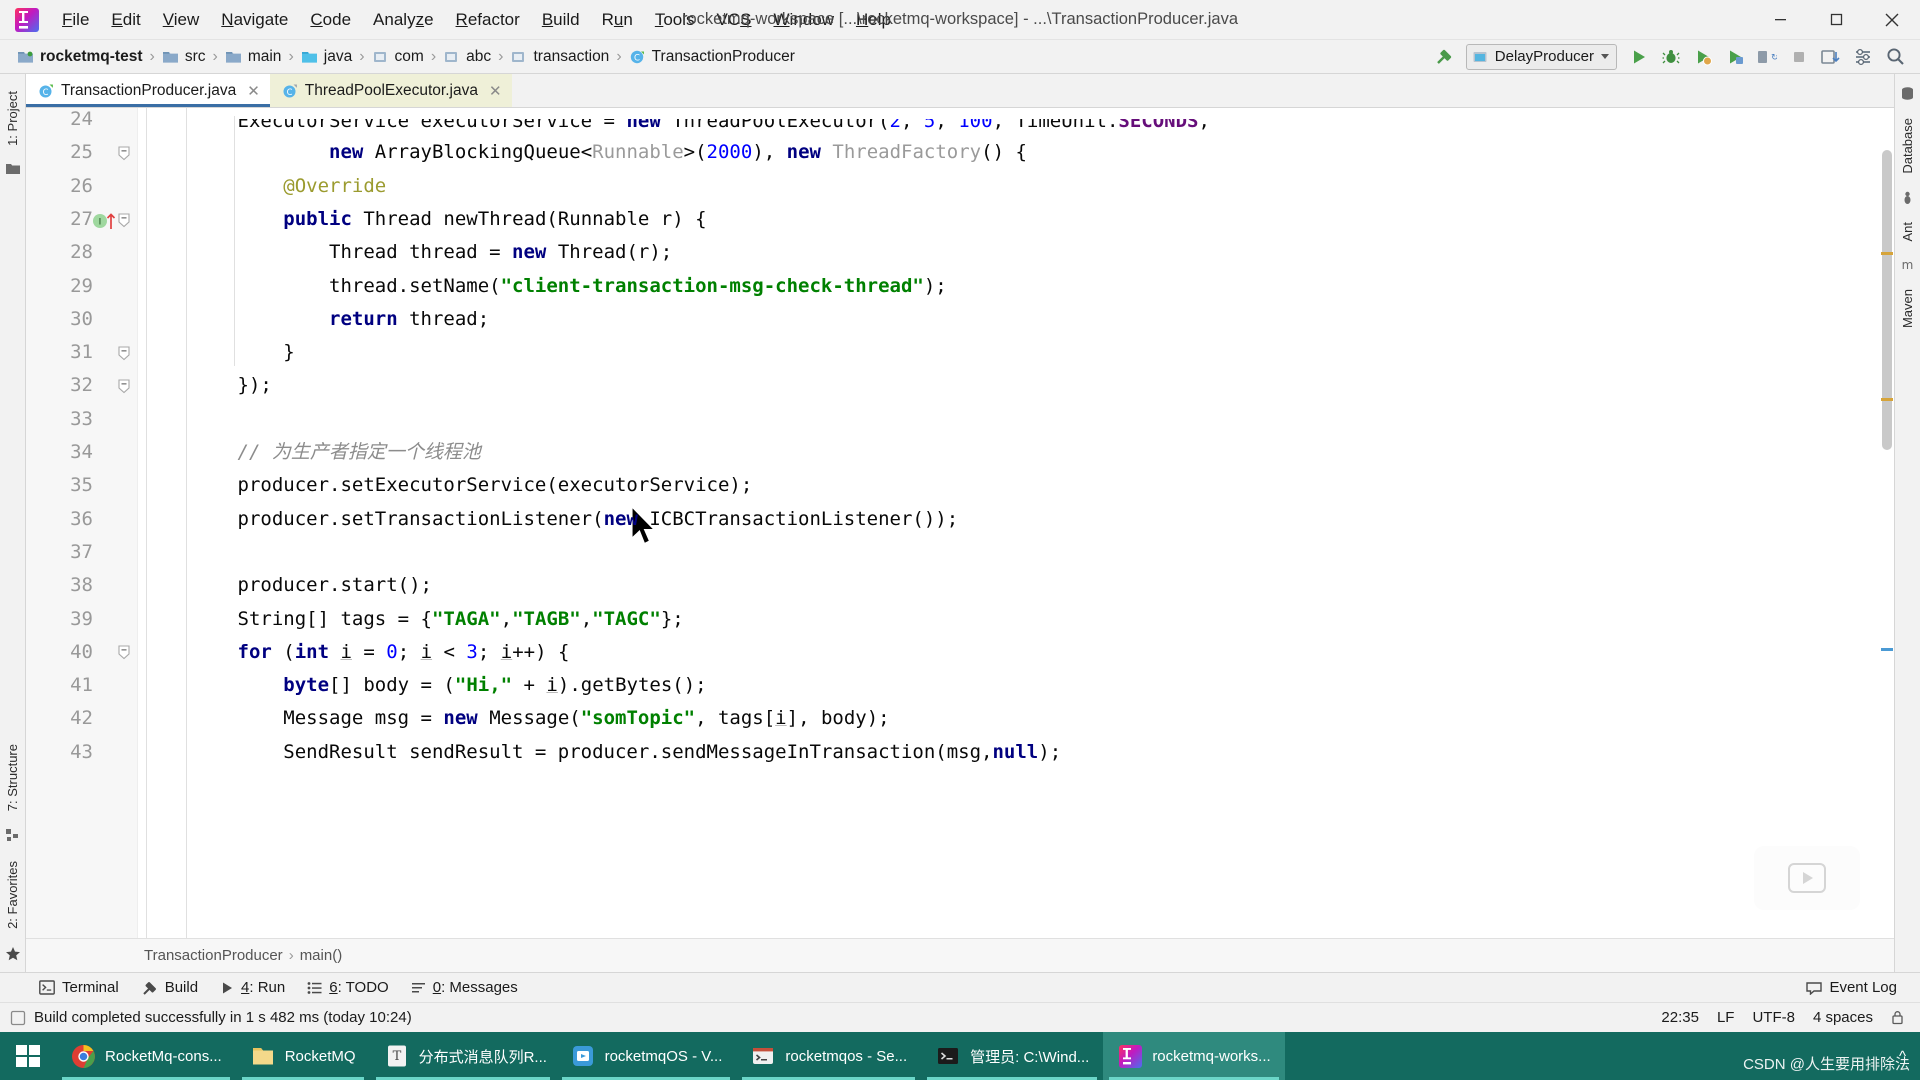  I want to click on update-button, so click(1831, 57).